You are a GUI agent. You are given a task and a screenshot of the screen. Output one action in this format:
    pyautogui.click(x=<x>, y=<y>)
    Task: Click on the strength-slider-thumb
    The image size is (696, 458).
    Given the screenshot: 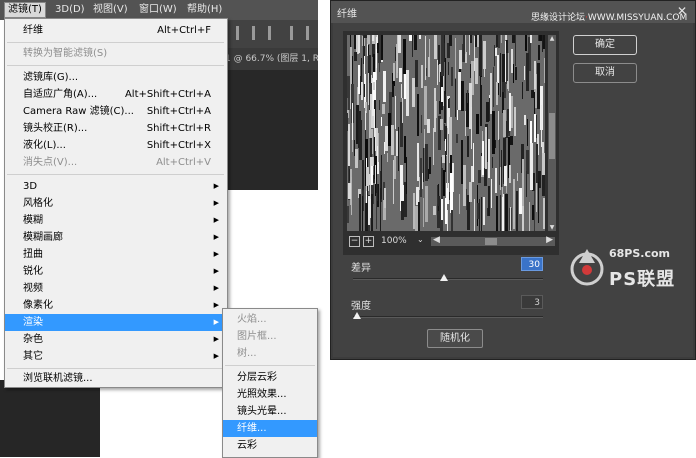 What is the action you would take?
    pyautogui.click(x=356, y=315)
    